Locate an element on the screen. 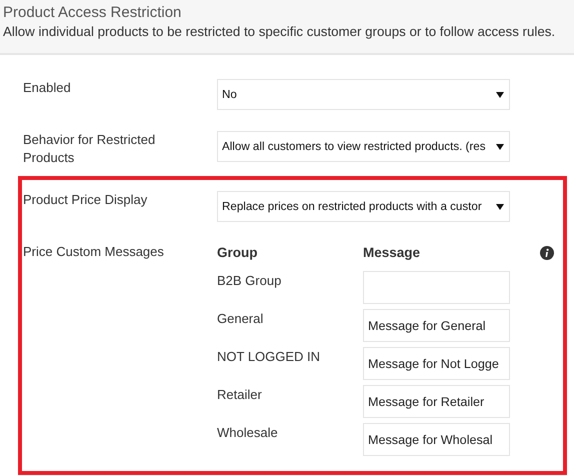 This screenshot has width=574, height=476. setting-label: Behavior for Restricted Products is located at coordinates (89, 149).